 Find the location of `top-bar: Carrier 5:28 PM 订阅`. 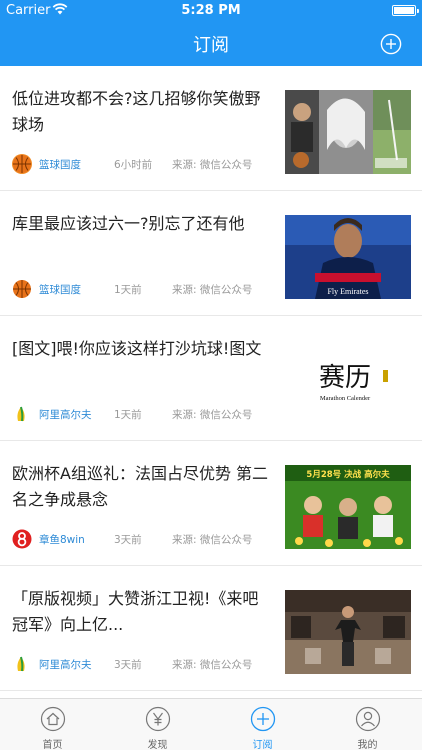

top-bar: Carrier 5:28 PM 订阅 is located at coordinates (211, 33).